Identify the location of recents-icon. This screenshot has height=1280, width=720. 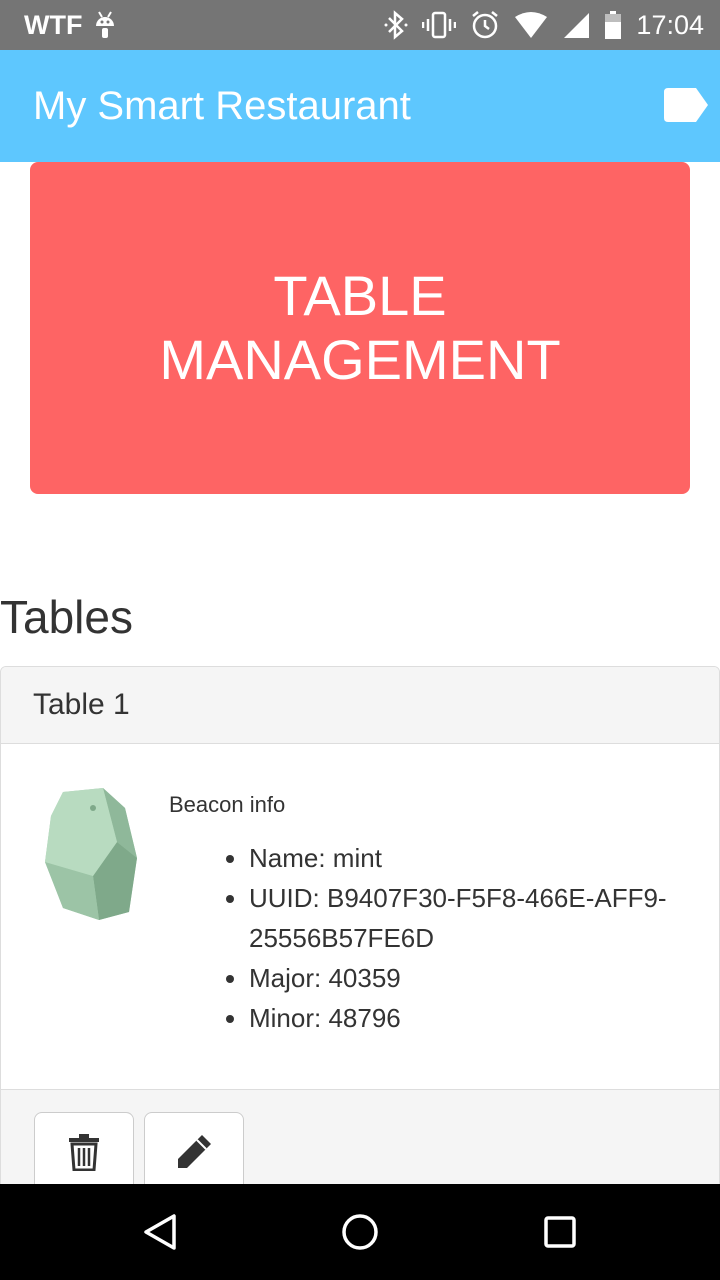
(560, 1232).